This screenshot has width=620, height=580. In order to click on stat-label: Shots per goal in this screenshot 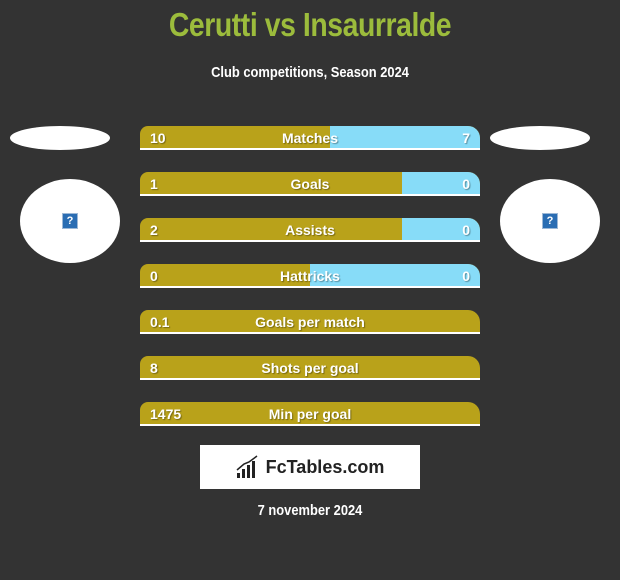, I will do `click(310, 368)`.